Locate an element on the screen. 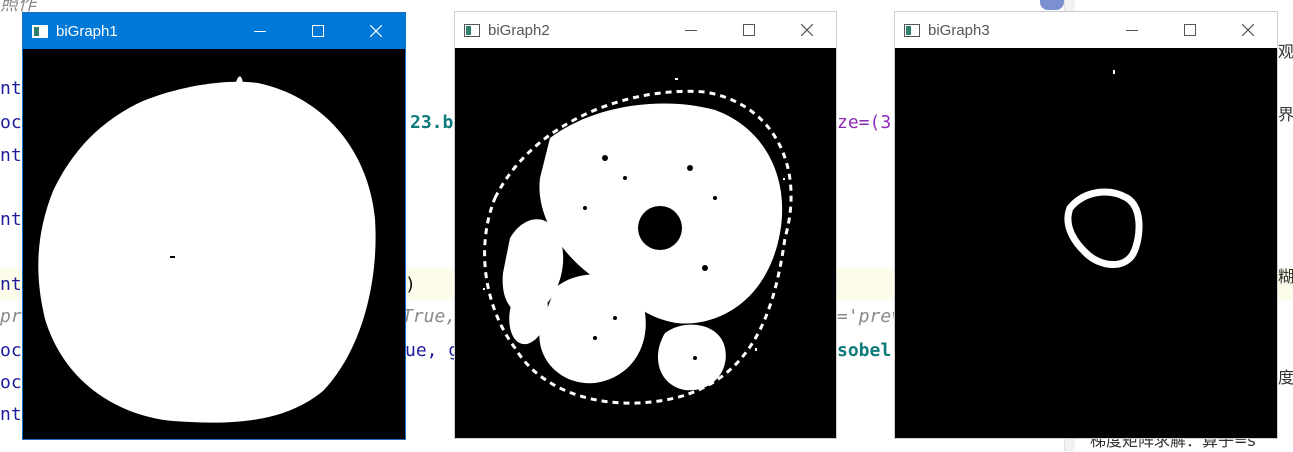  code-fragment: sobel is located at coordinates (864, 350).